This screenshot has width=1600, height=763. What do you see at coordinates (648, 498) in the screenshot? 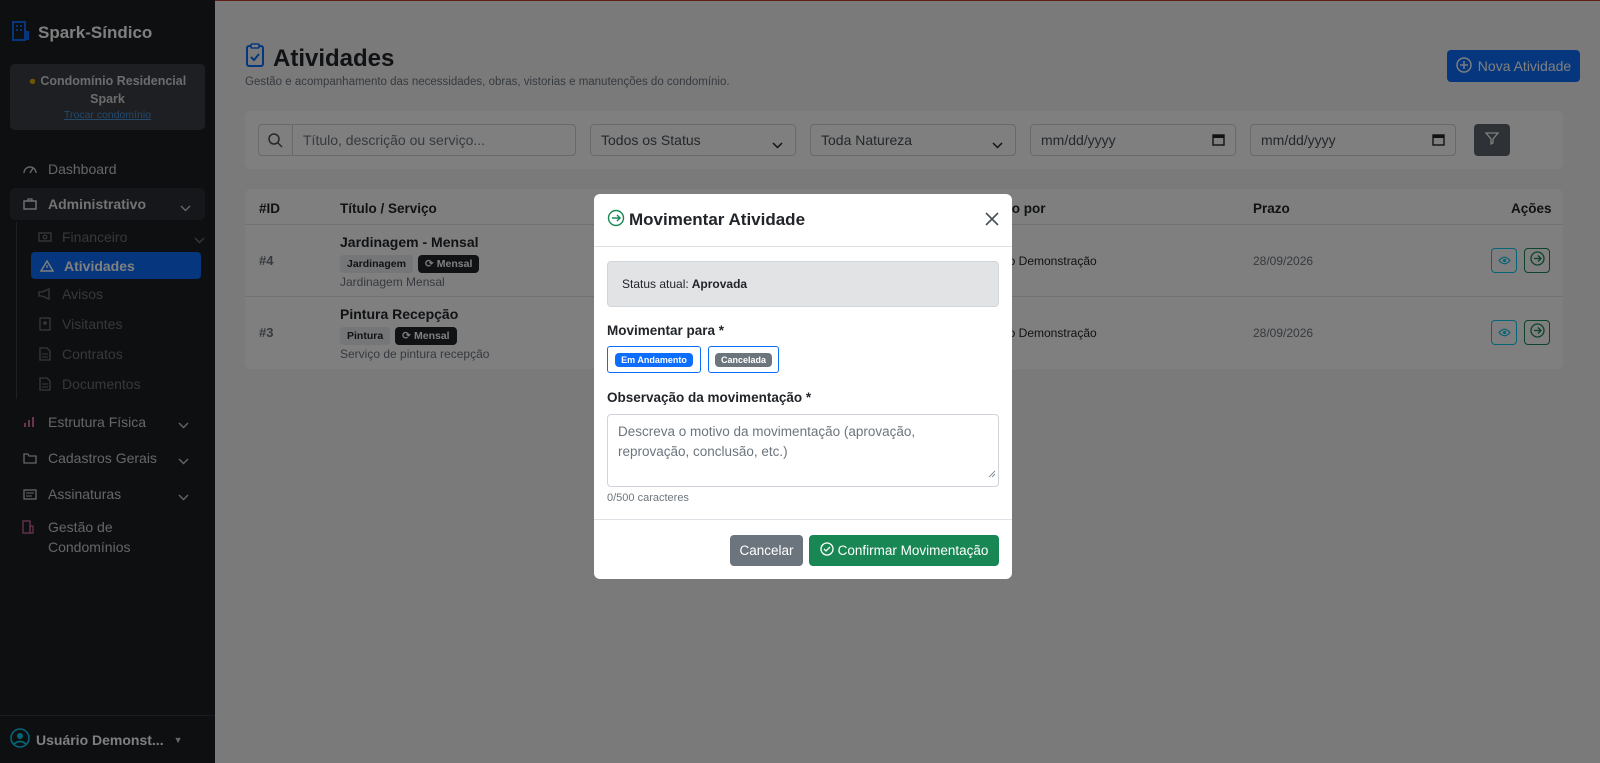
I see `character-counter: 0/500 caracteres` at bounding box center [648, 498].